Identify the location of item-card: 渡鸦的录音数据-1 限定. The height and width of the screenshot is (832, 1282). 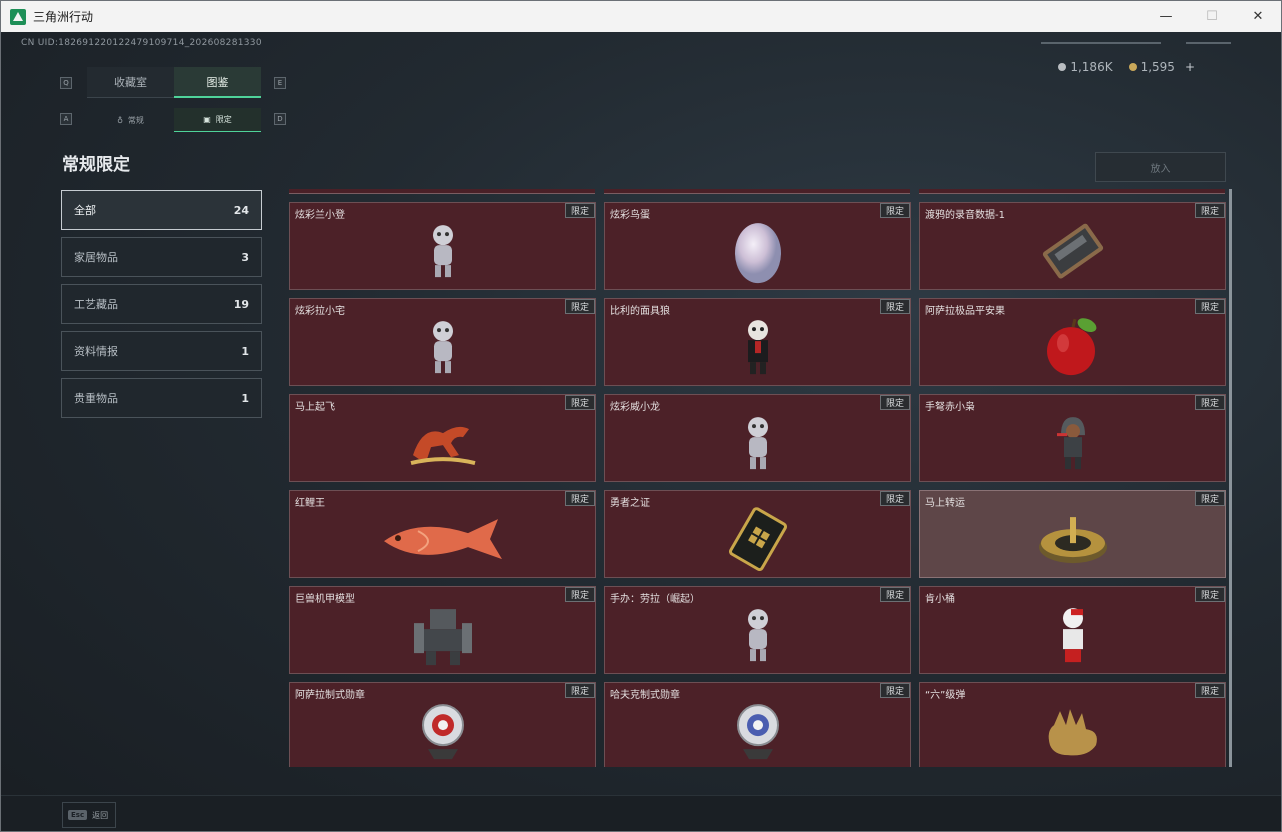
(1072, 246).